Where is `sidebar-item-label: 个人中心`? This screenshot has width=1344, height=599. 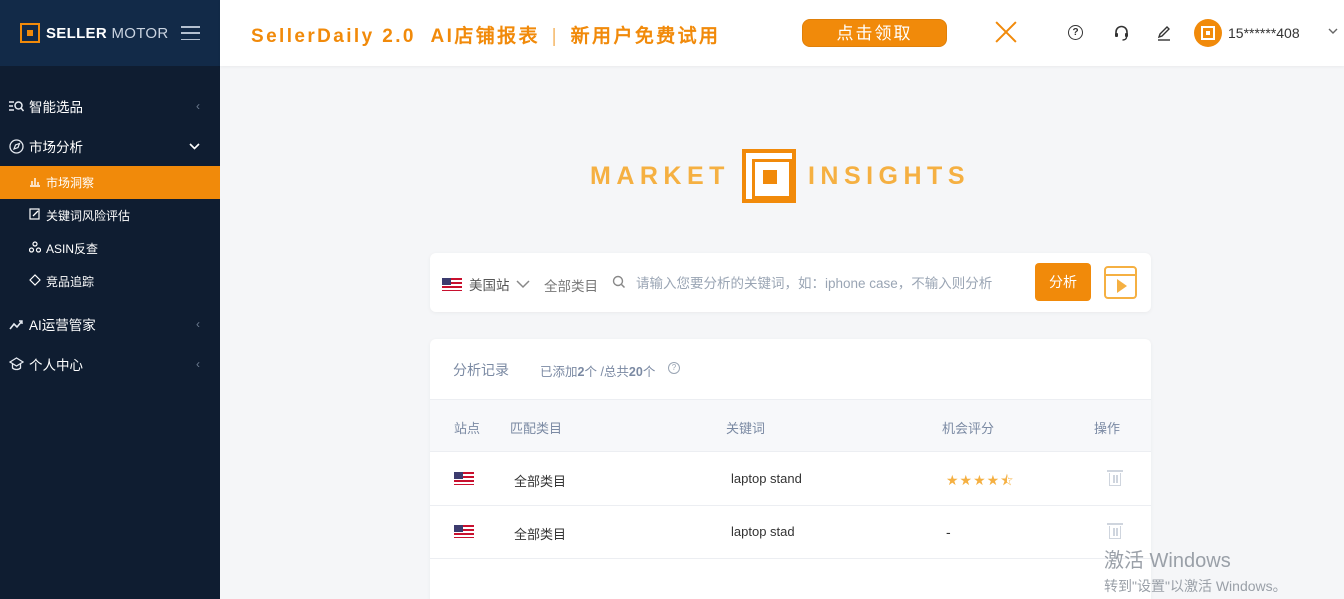
sidebar-item-label: 个人中心 is located at coordinates (56, 365).